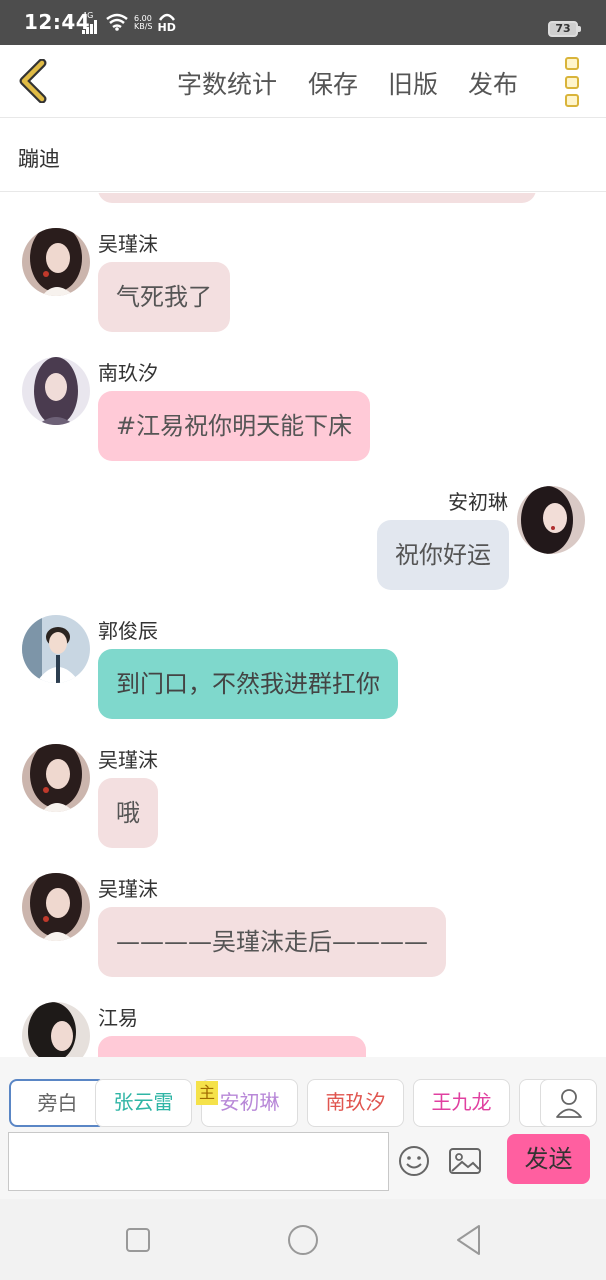 The width and height of the screenshot is (606, 1280). I want to click on image-icon, so click(465, 1161).